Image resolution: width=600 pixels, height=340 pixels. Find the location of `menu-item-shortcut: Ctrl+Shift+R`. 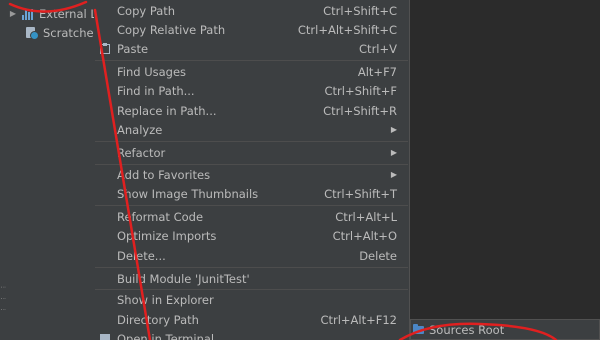

menu-item-shortcut: Ctrl+Shift+R is located at coordinates (360, 111).